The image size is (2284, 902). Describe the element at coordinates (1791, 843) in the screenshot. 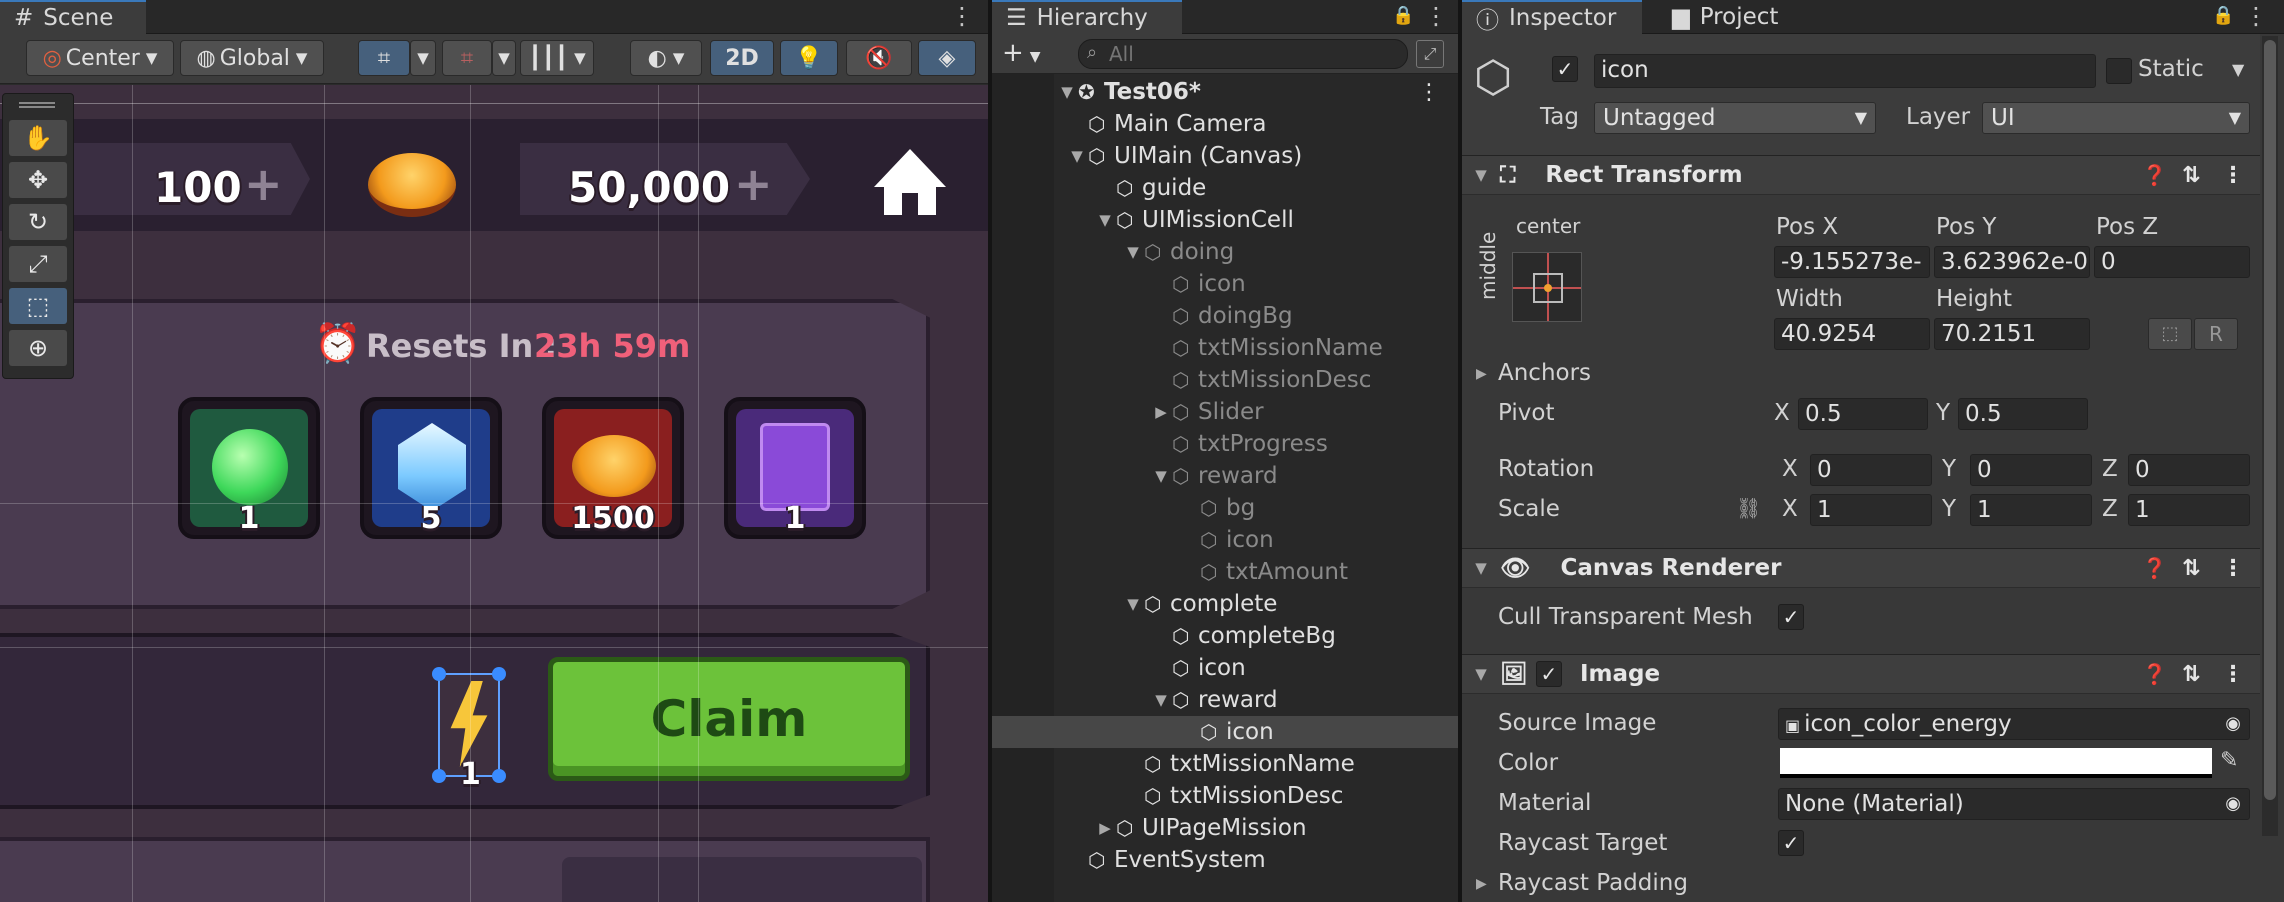

I see `raycast-target-checkbox: ✓` at that location.